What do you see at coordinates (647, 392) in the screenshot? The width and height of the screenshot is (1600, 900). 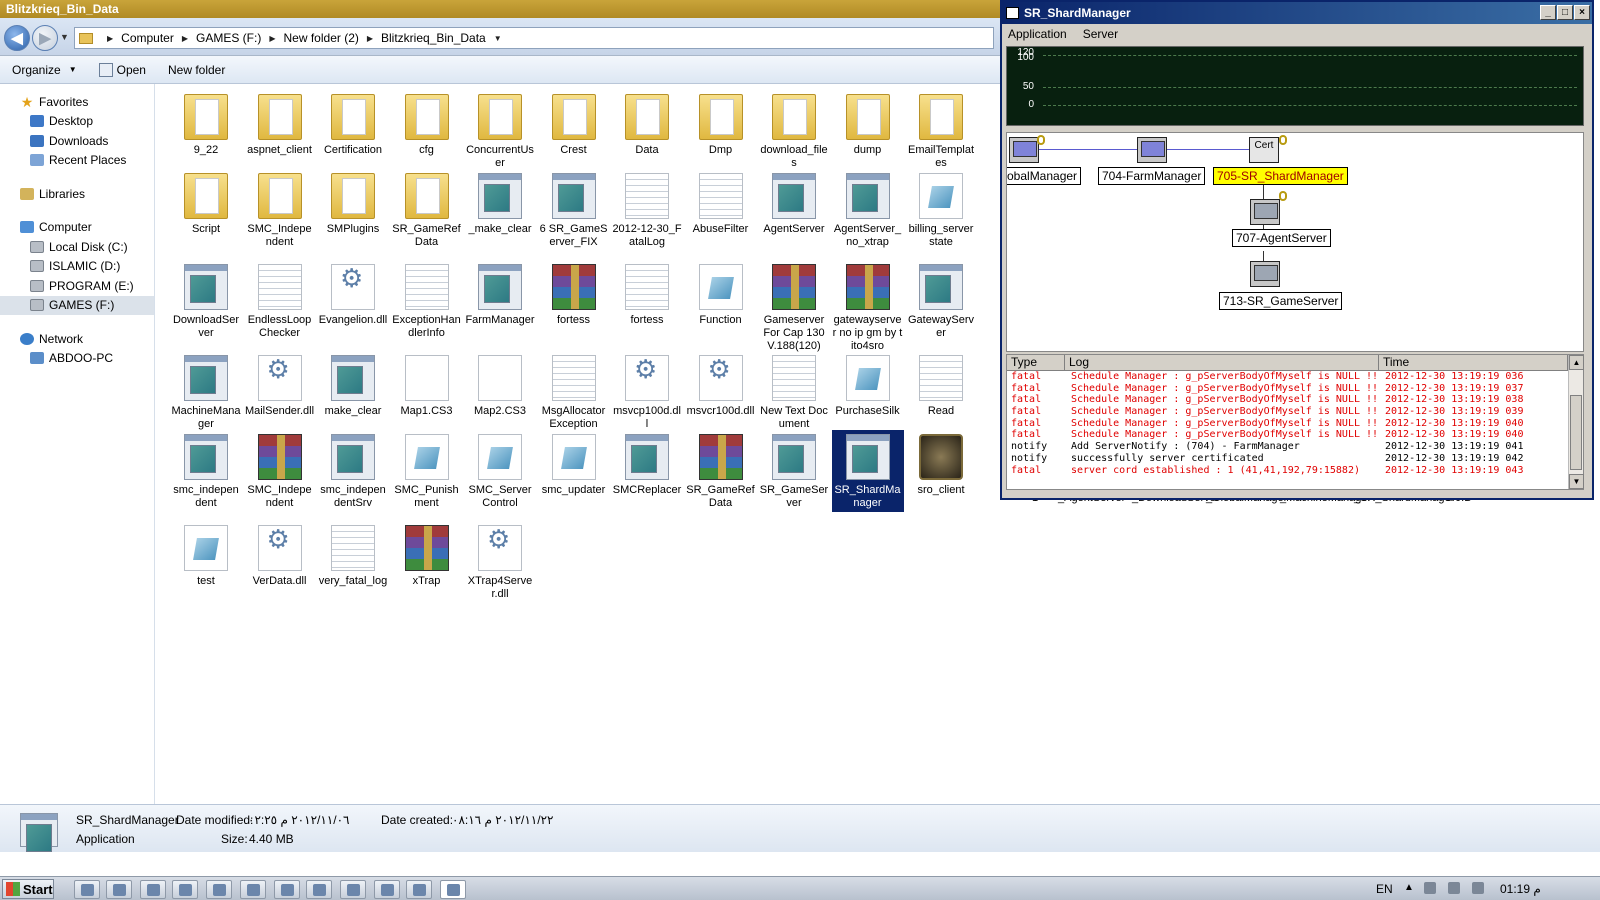 I see `file-item: msvcp100d.dll` at bounding box center [647, 392].